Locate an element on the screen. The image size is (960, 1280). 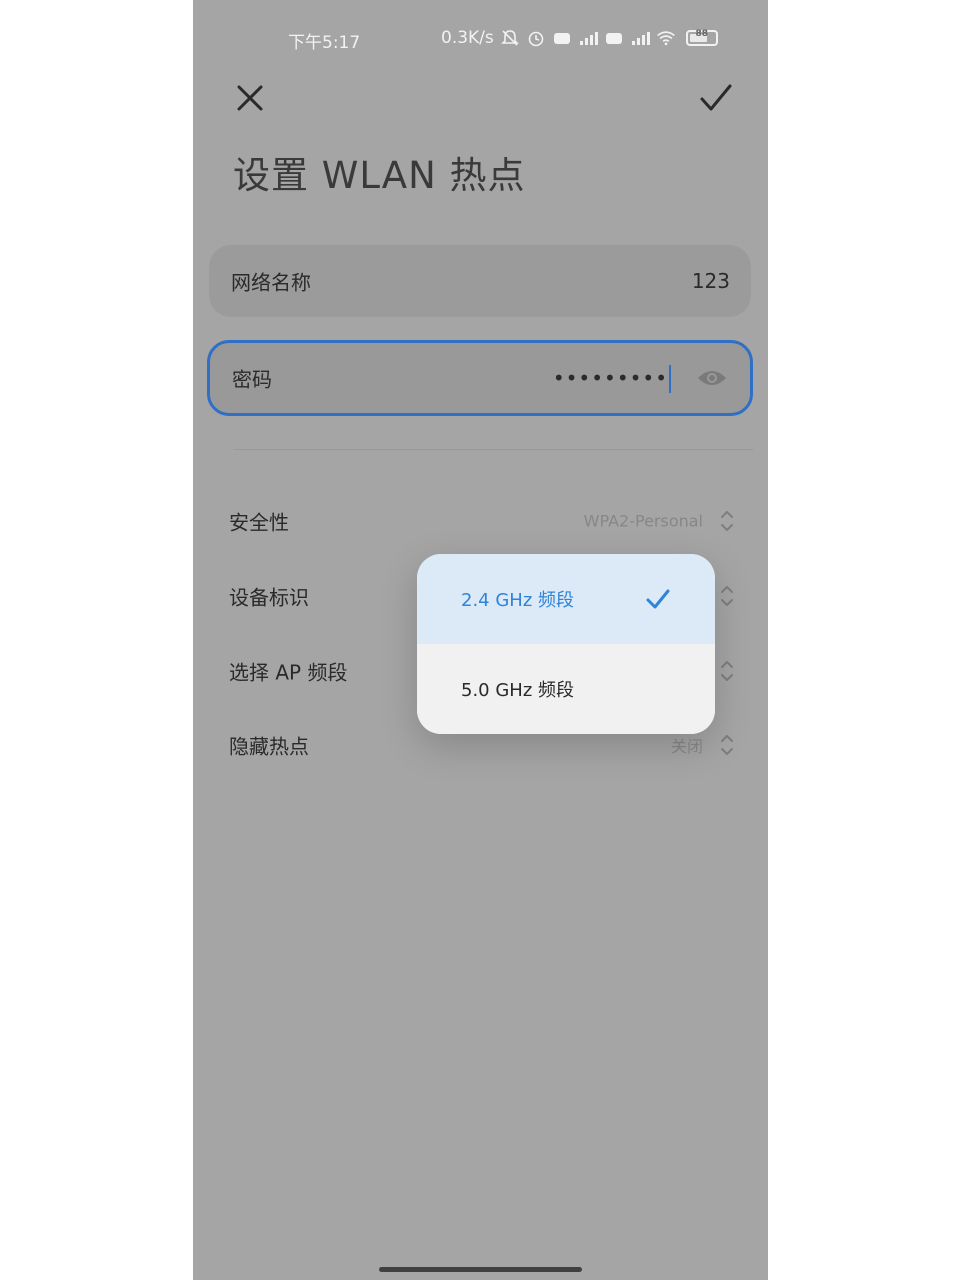
band-dropdown-menu: 2.4 GHz 频段 5.0 GHz 频段 is located at coordinates (566, 644).